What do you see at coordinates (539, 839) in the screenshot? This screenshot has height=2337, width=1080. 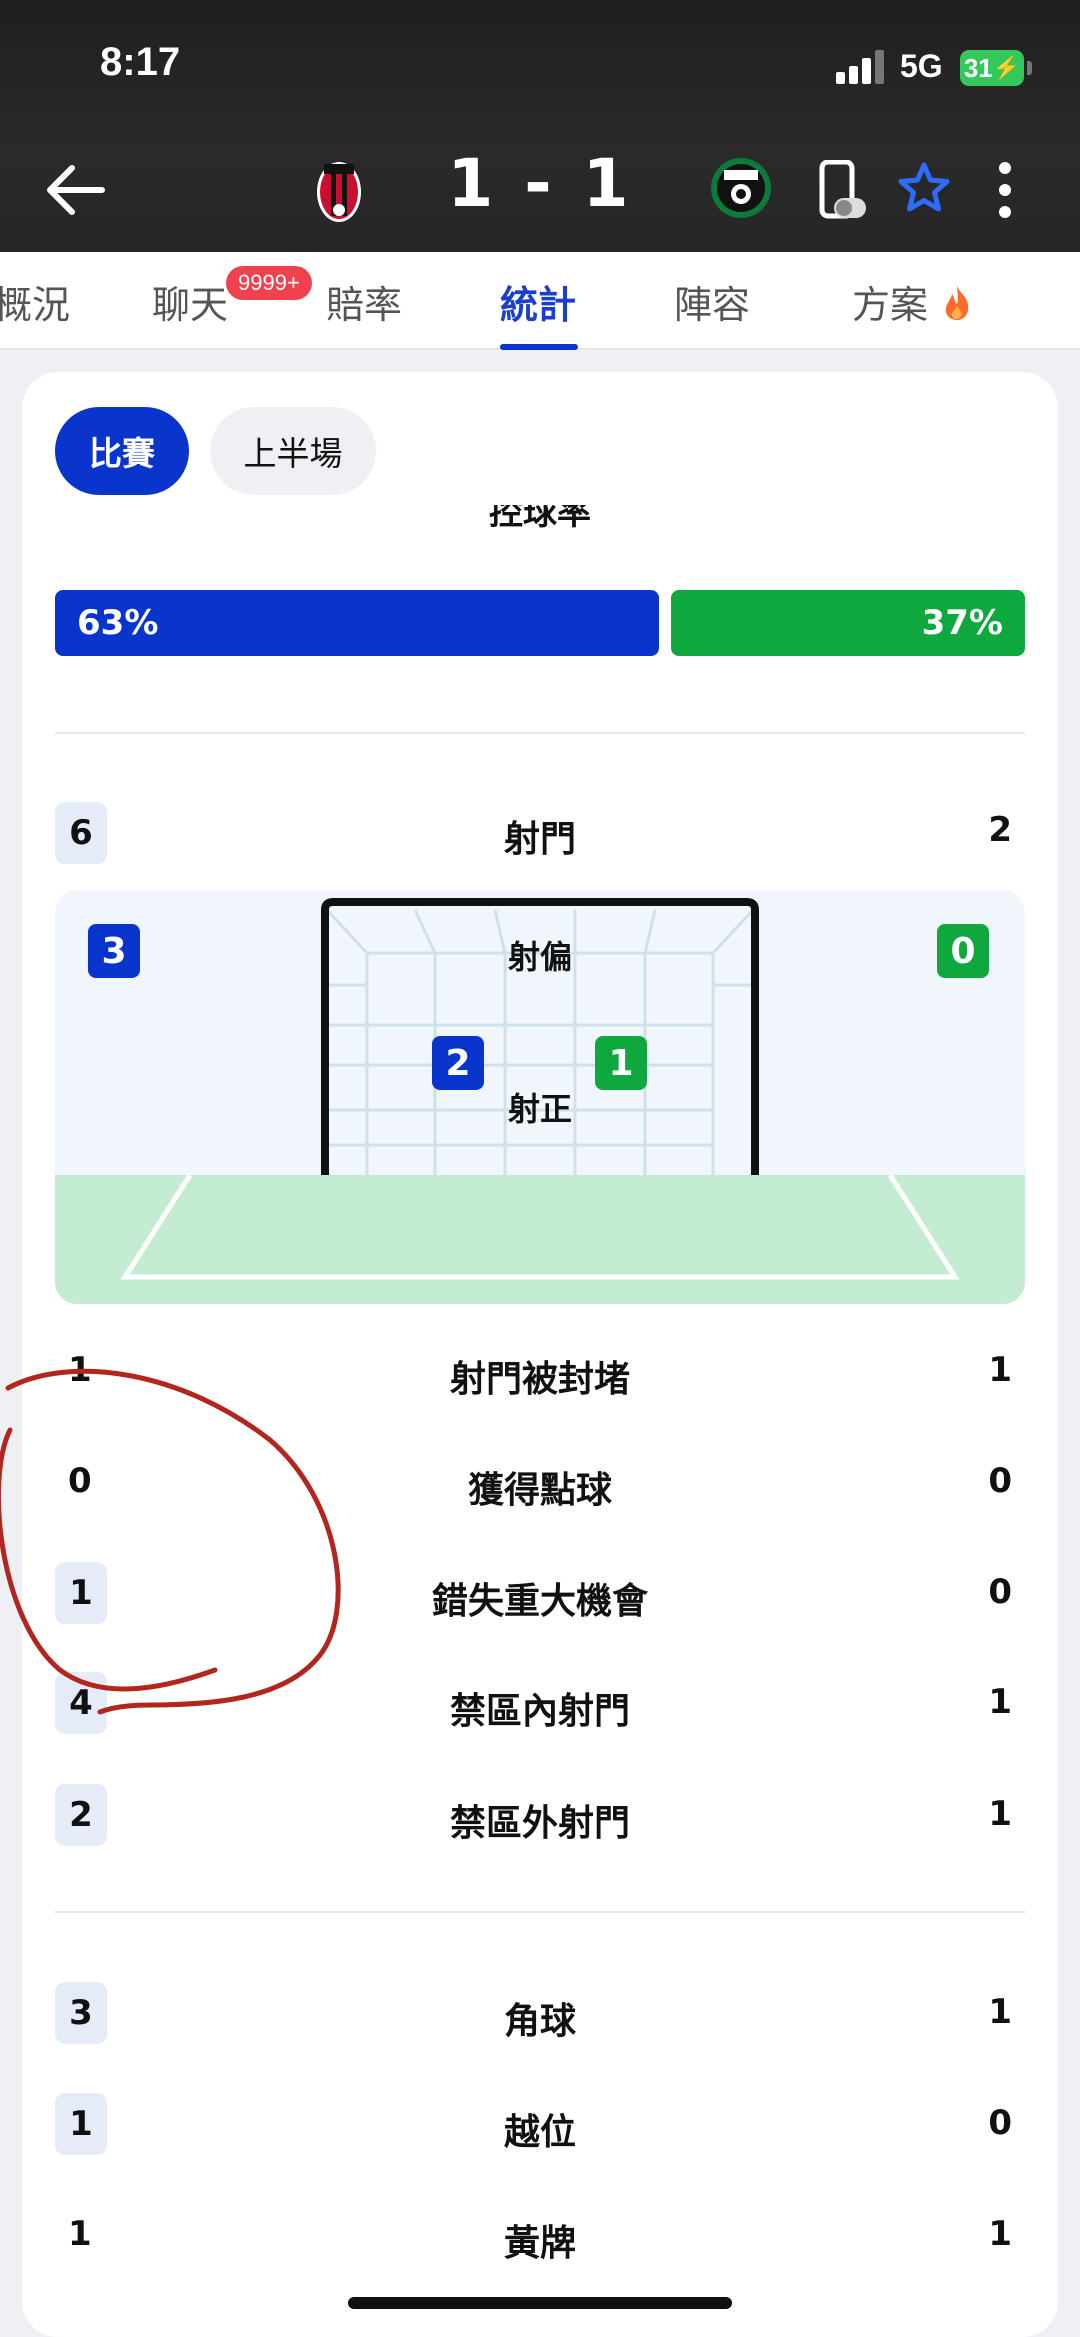 I see `shots-label: 射門` at bounding box center [539, 839].